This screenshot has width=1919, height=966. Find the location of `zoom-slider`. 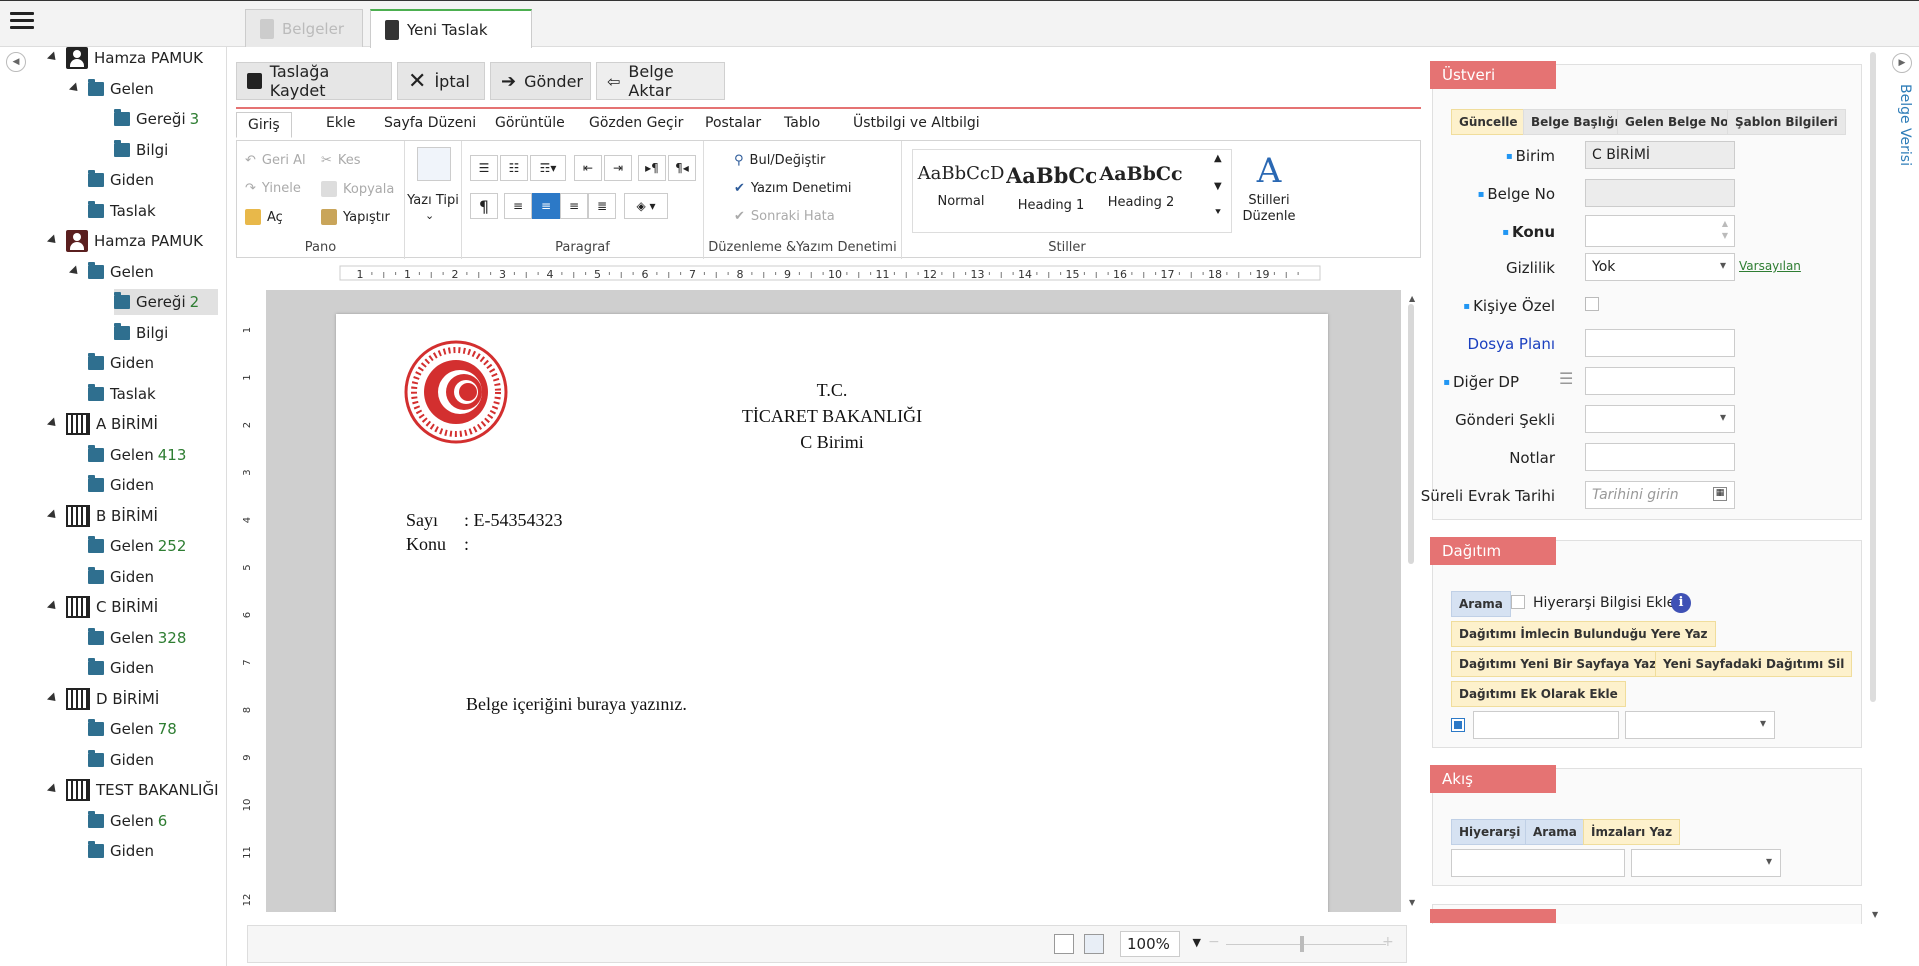

zoom-slider is located at coordinates (1306, 944).